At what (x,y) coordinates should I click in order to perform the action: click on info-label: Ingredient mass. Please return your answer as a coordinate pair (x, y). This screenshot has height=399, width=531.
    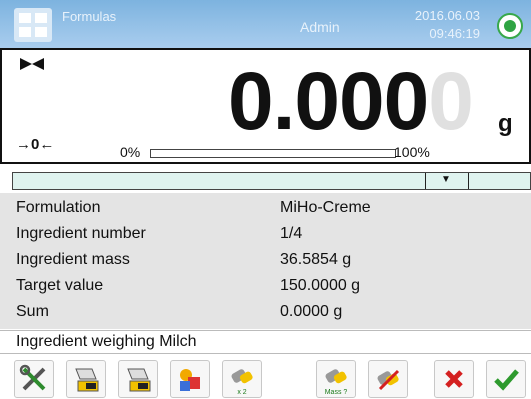
    Looking at the image, I should click on (73, 259).